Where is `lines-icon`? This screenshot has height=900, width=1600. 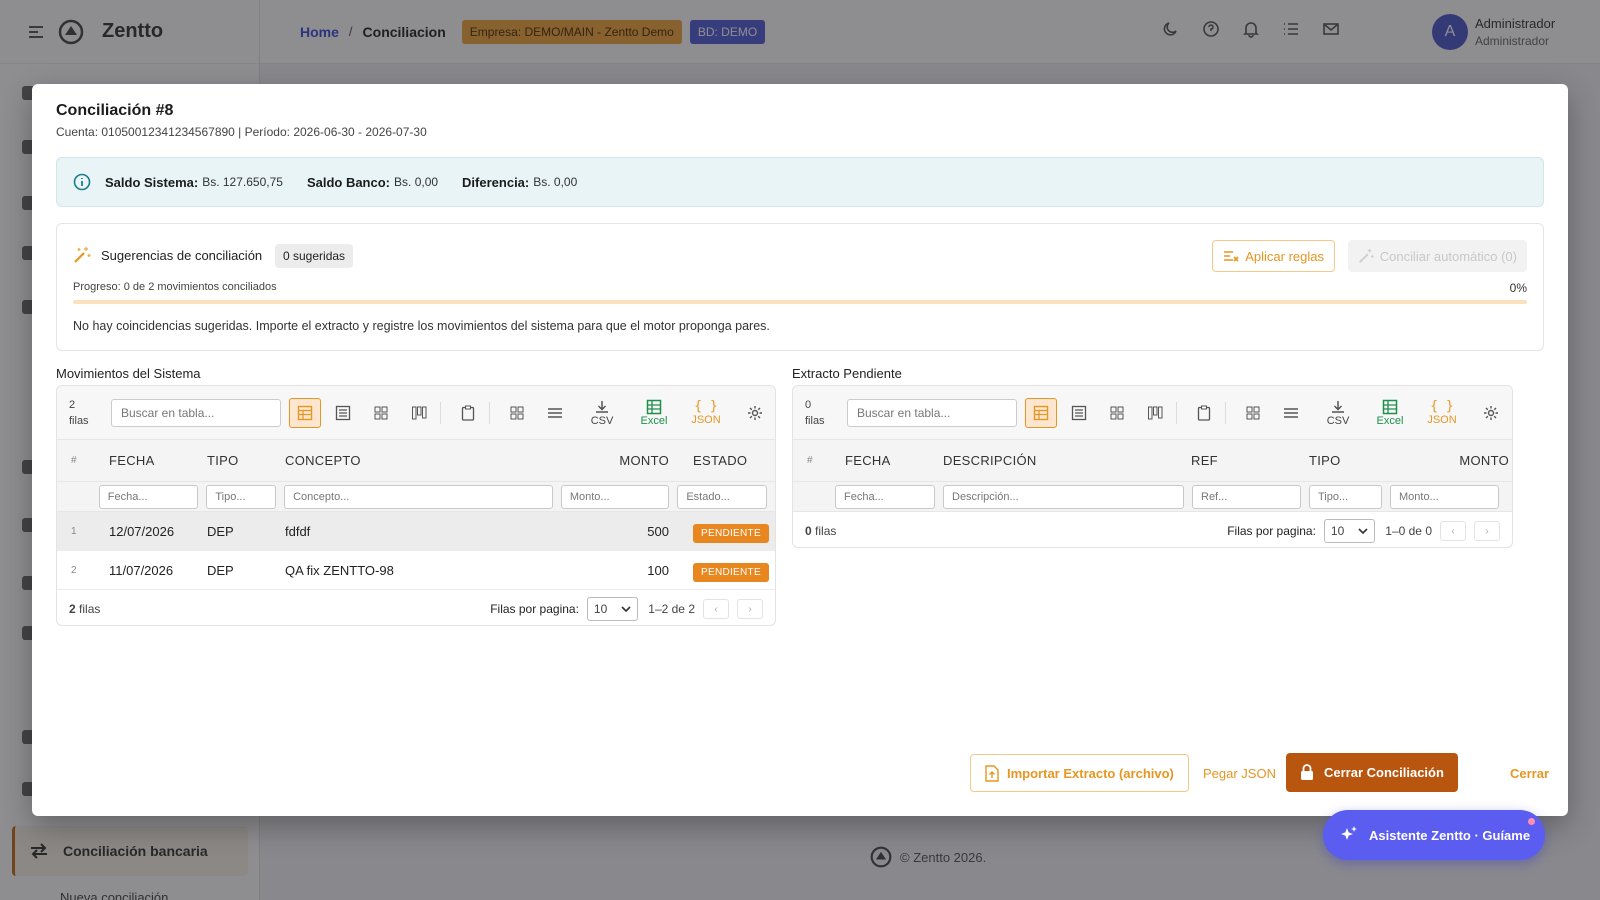
lines-icon is located at coordinates (1291, 413).